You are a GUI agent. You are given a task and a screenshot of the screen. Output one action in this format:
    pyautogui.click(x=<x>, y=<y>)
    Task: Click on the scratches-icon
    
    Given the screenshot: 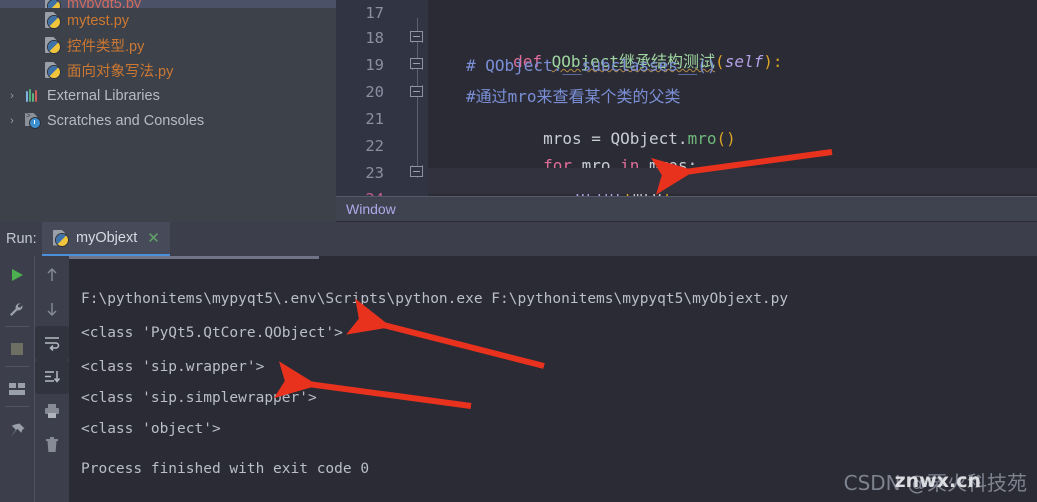 What is the action you would take?
    pyautogui.click(x=32, y=120)
    